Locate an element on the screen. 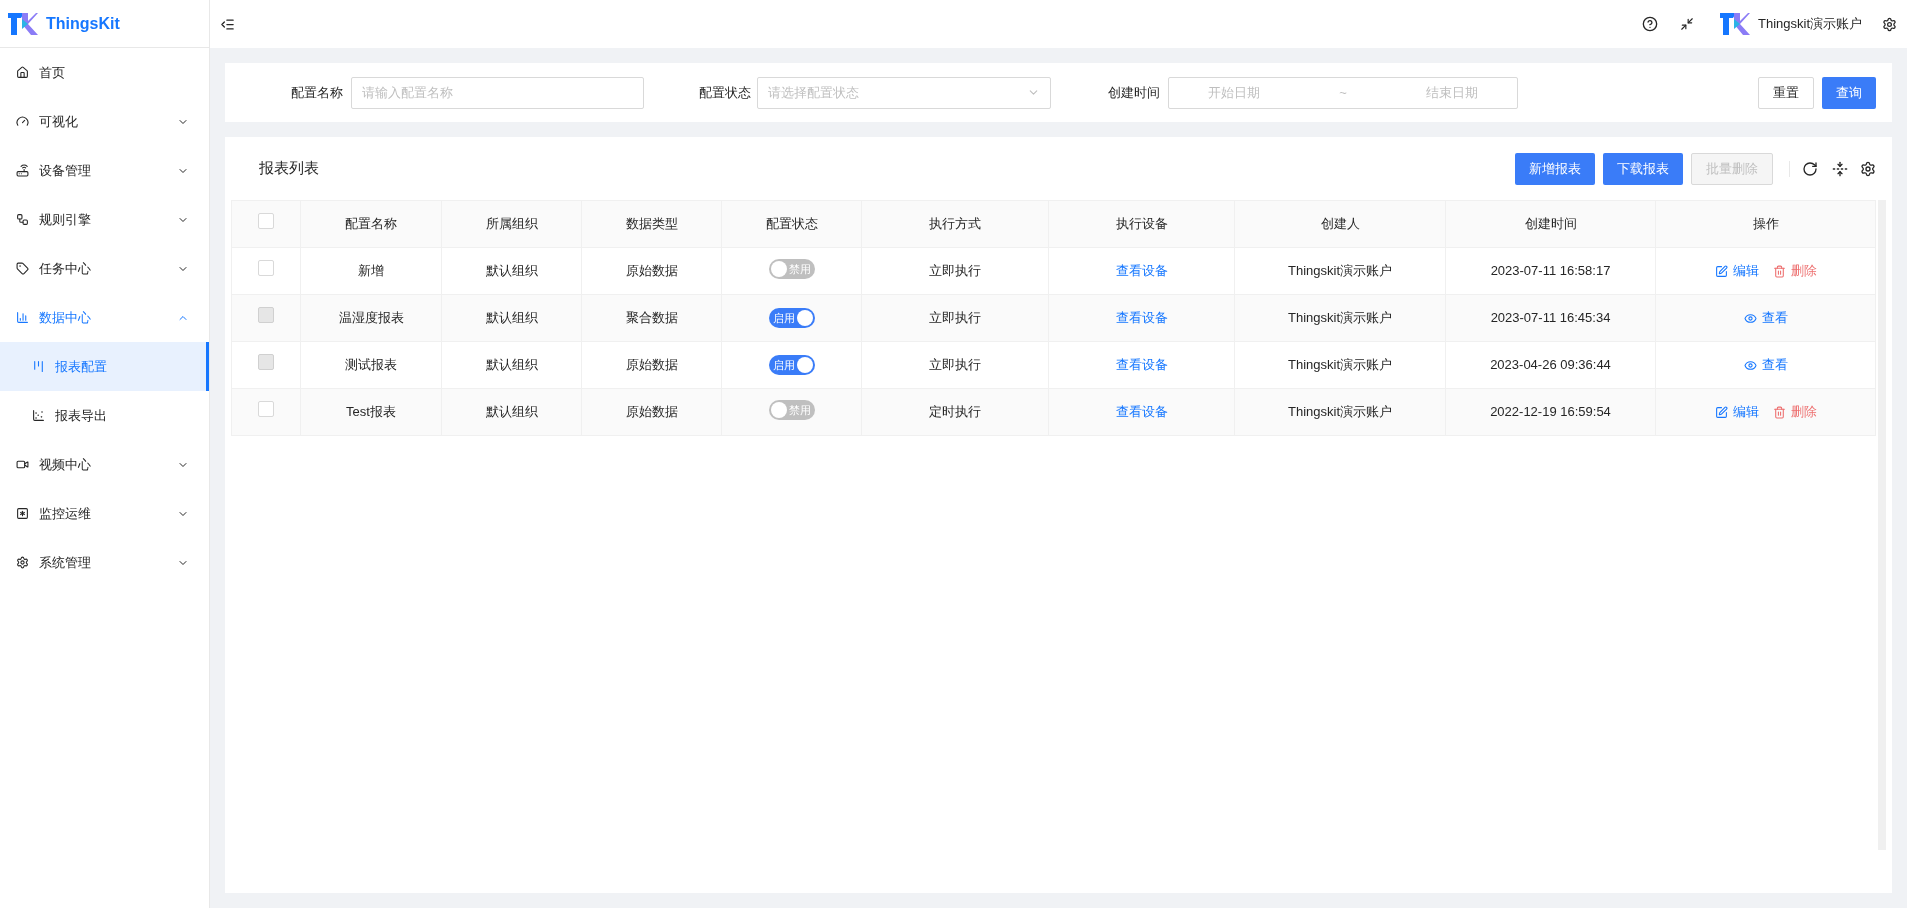  column-header: 执行设备 is located at coordinates (1141, 224).